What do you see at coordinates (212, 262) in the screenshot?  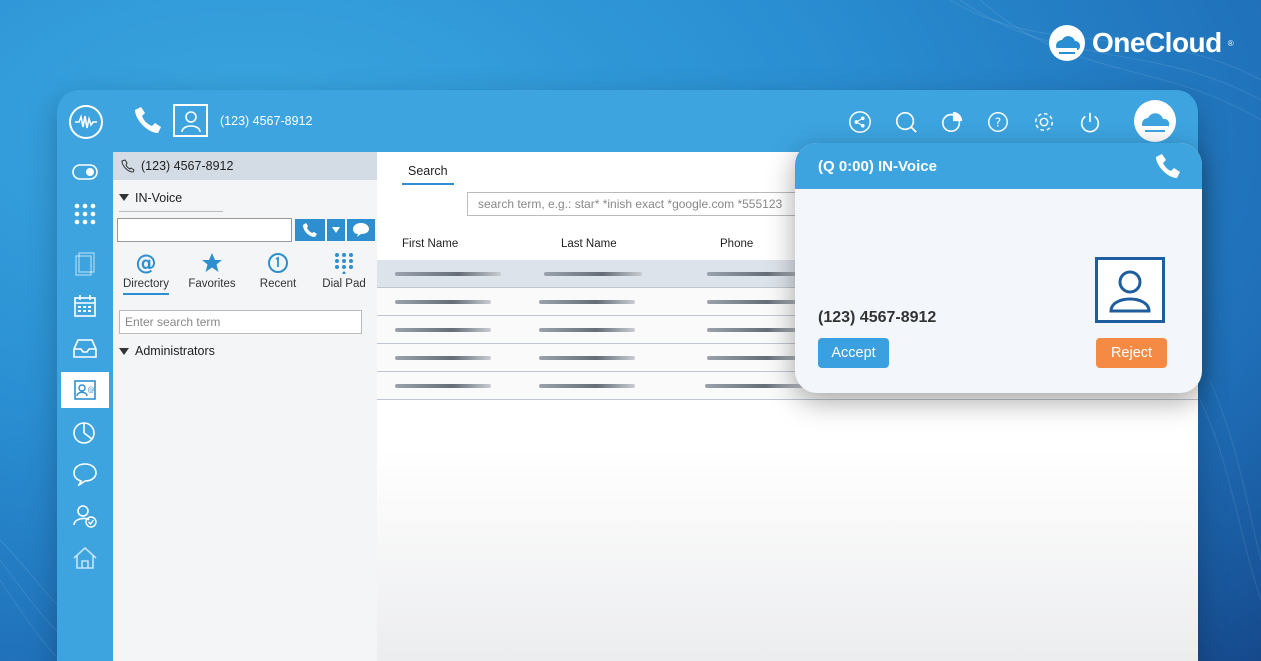 I see `star-icon` at bounding box center [212, 262].